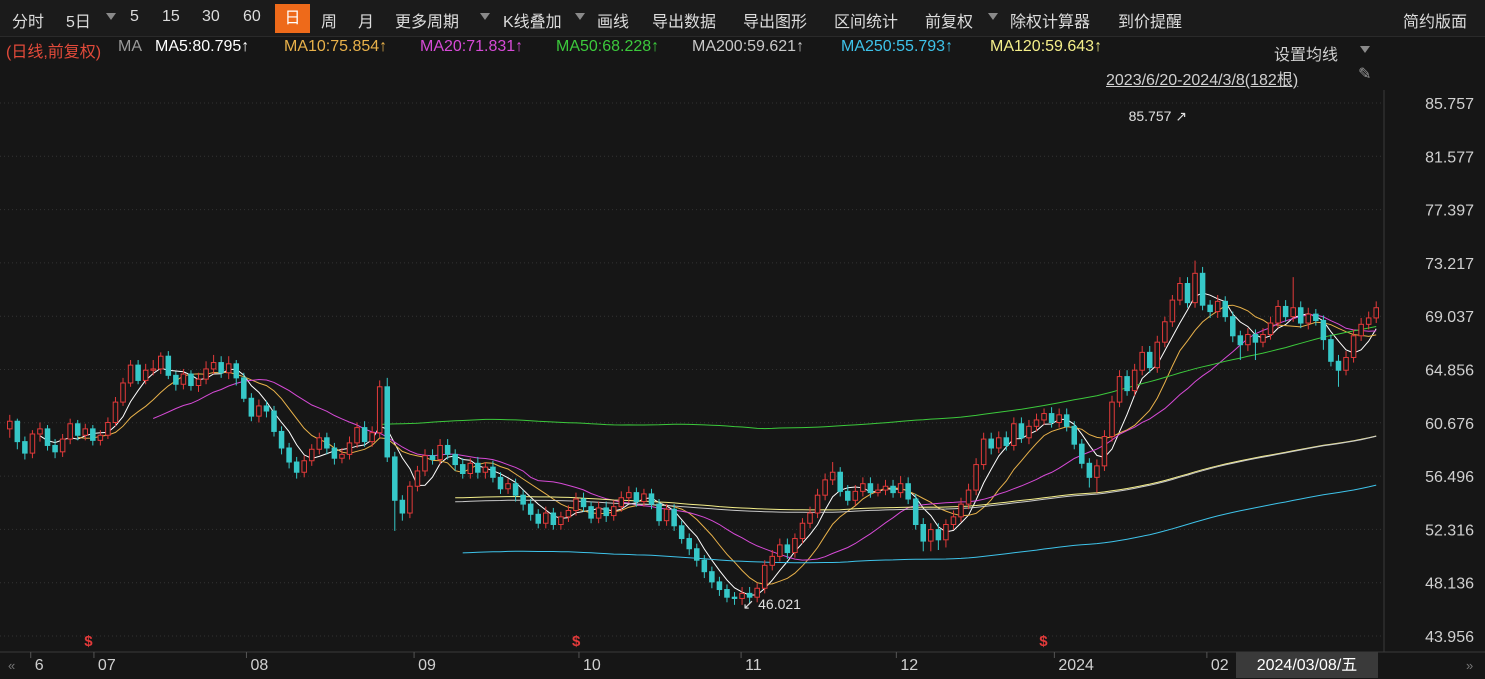  Describe the element at coordinates (613, 20) in the screenshot. I see `draw-line-button: 画线` at that location.